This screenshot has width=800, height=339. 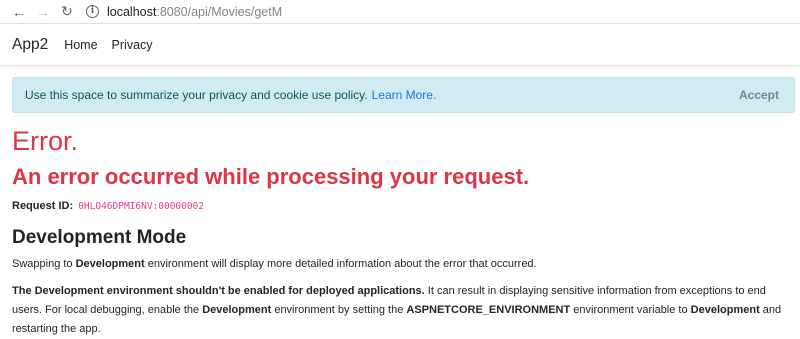 I want to click on nav-link-home: Home, so click(x=80, y=45).